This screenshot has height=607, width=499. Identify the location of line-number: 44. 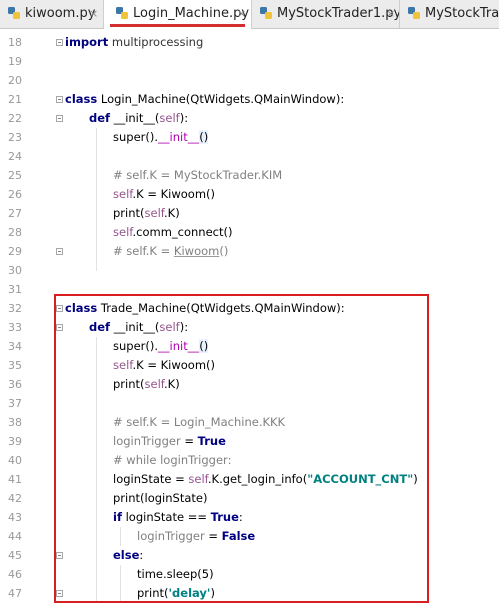
(15, 536).